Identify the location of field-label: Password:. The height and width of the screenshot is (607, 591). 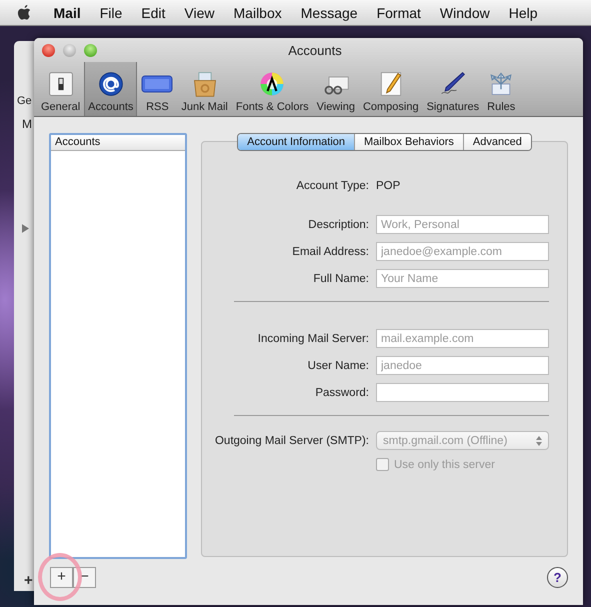
(341, 392).